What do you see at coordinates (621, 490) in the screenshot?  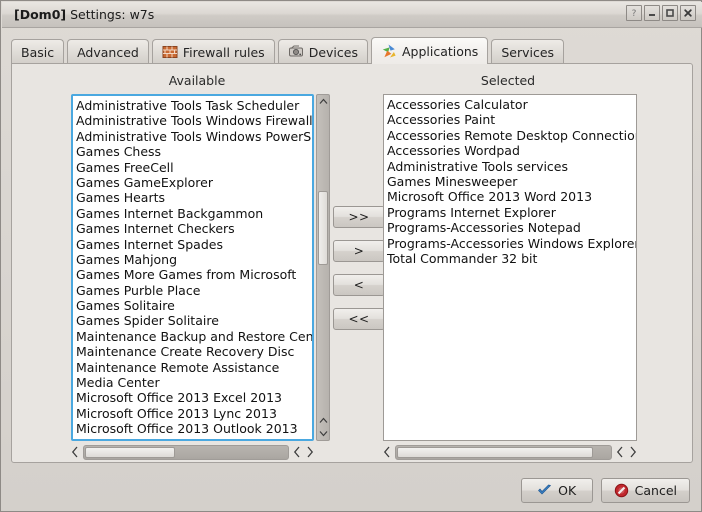 I see `cancel-icon` at bounding box center [621, 490].